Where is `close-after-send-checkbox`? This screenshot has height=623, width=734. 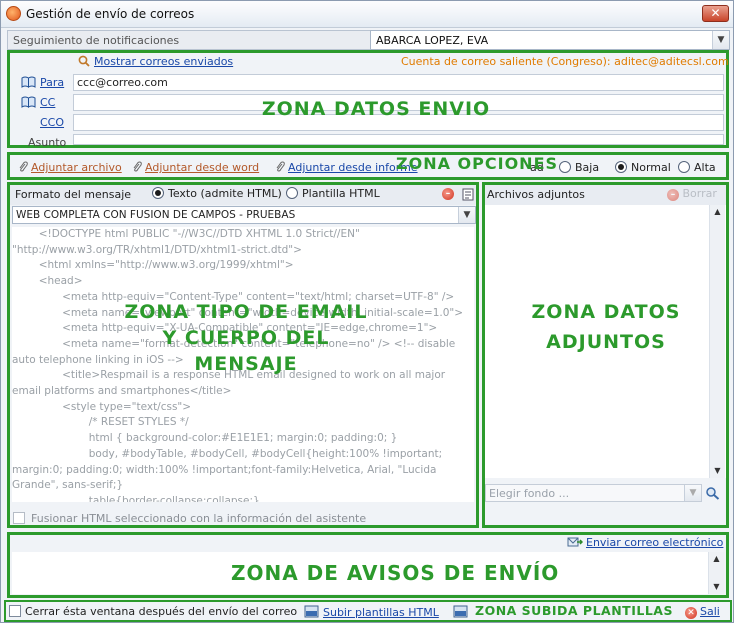
close-after-send-checkbox is located at coordinates (15, 611).